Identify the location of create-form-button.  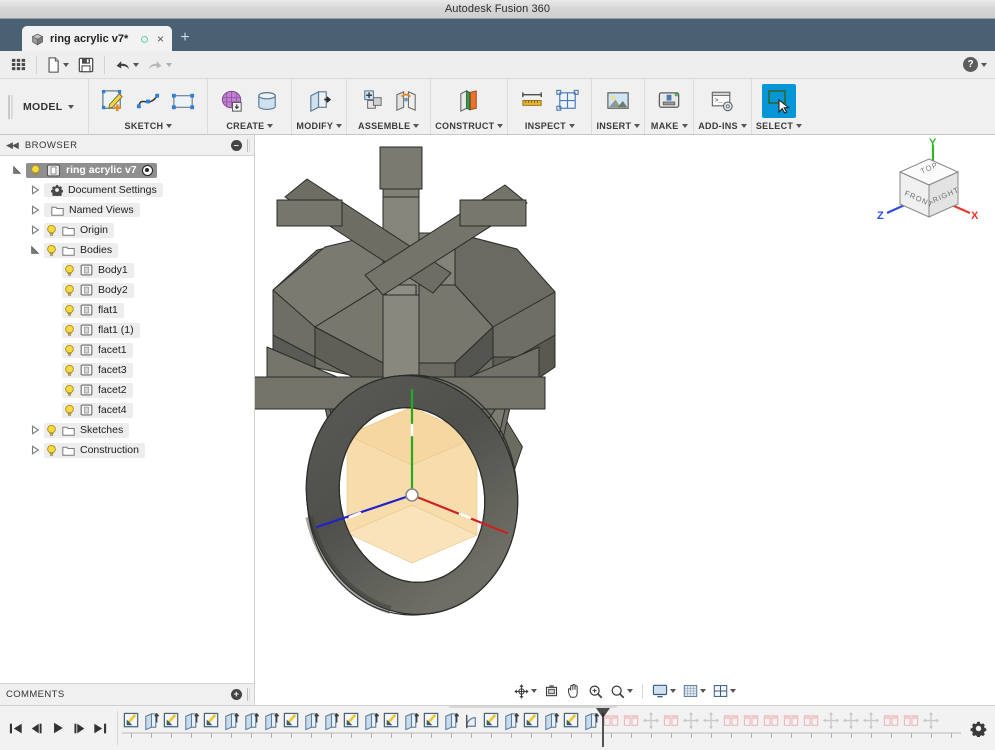
(232, 101).